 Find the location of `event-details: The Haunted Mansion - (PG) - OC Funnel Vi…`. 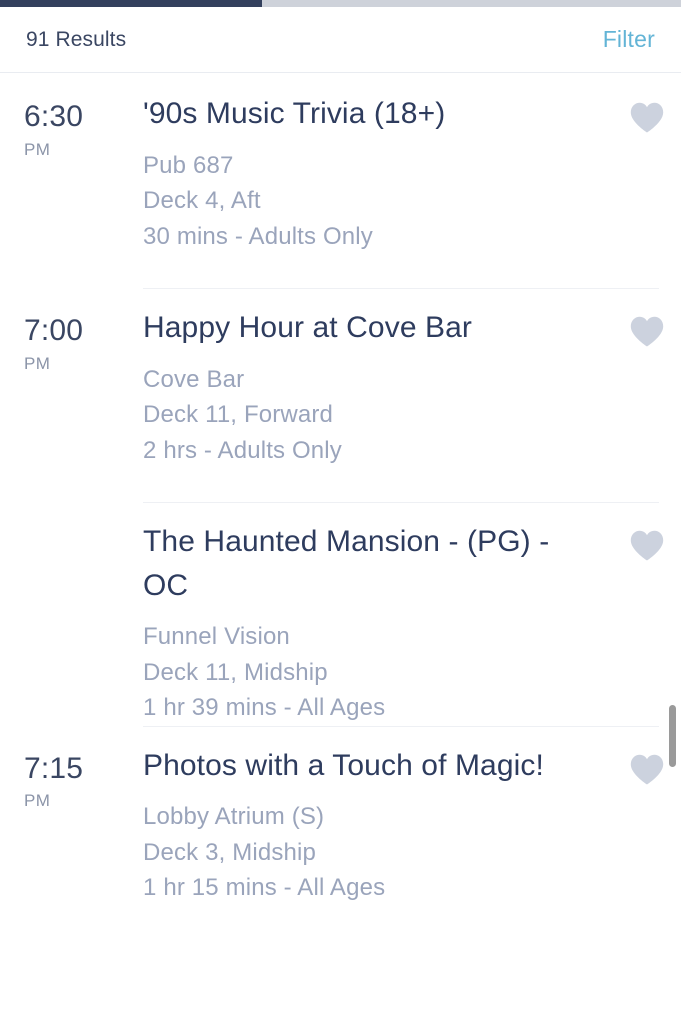

event-details: The Haunted Mansion - (PG) - OC Funnel Vi… is located at coordinates (378, 623).